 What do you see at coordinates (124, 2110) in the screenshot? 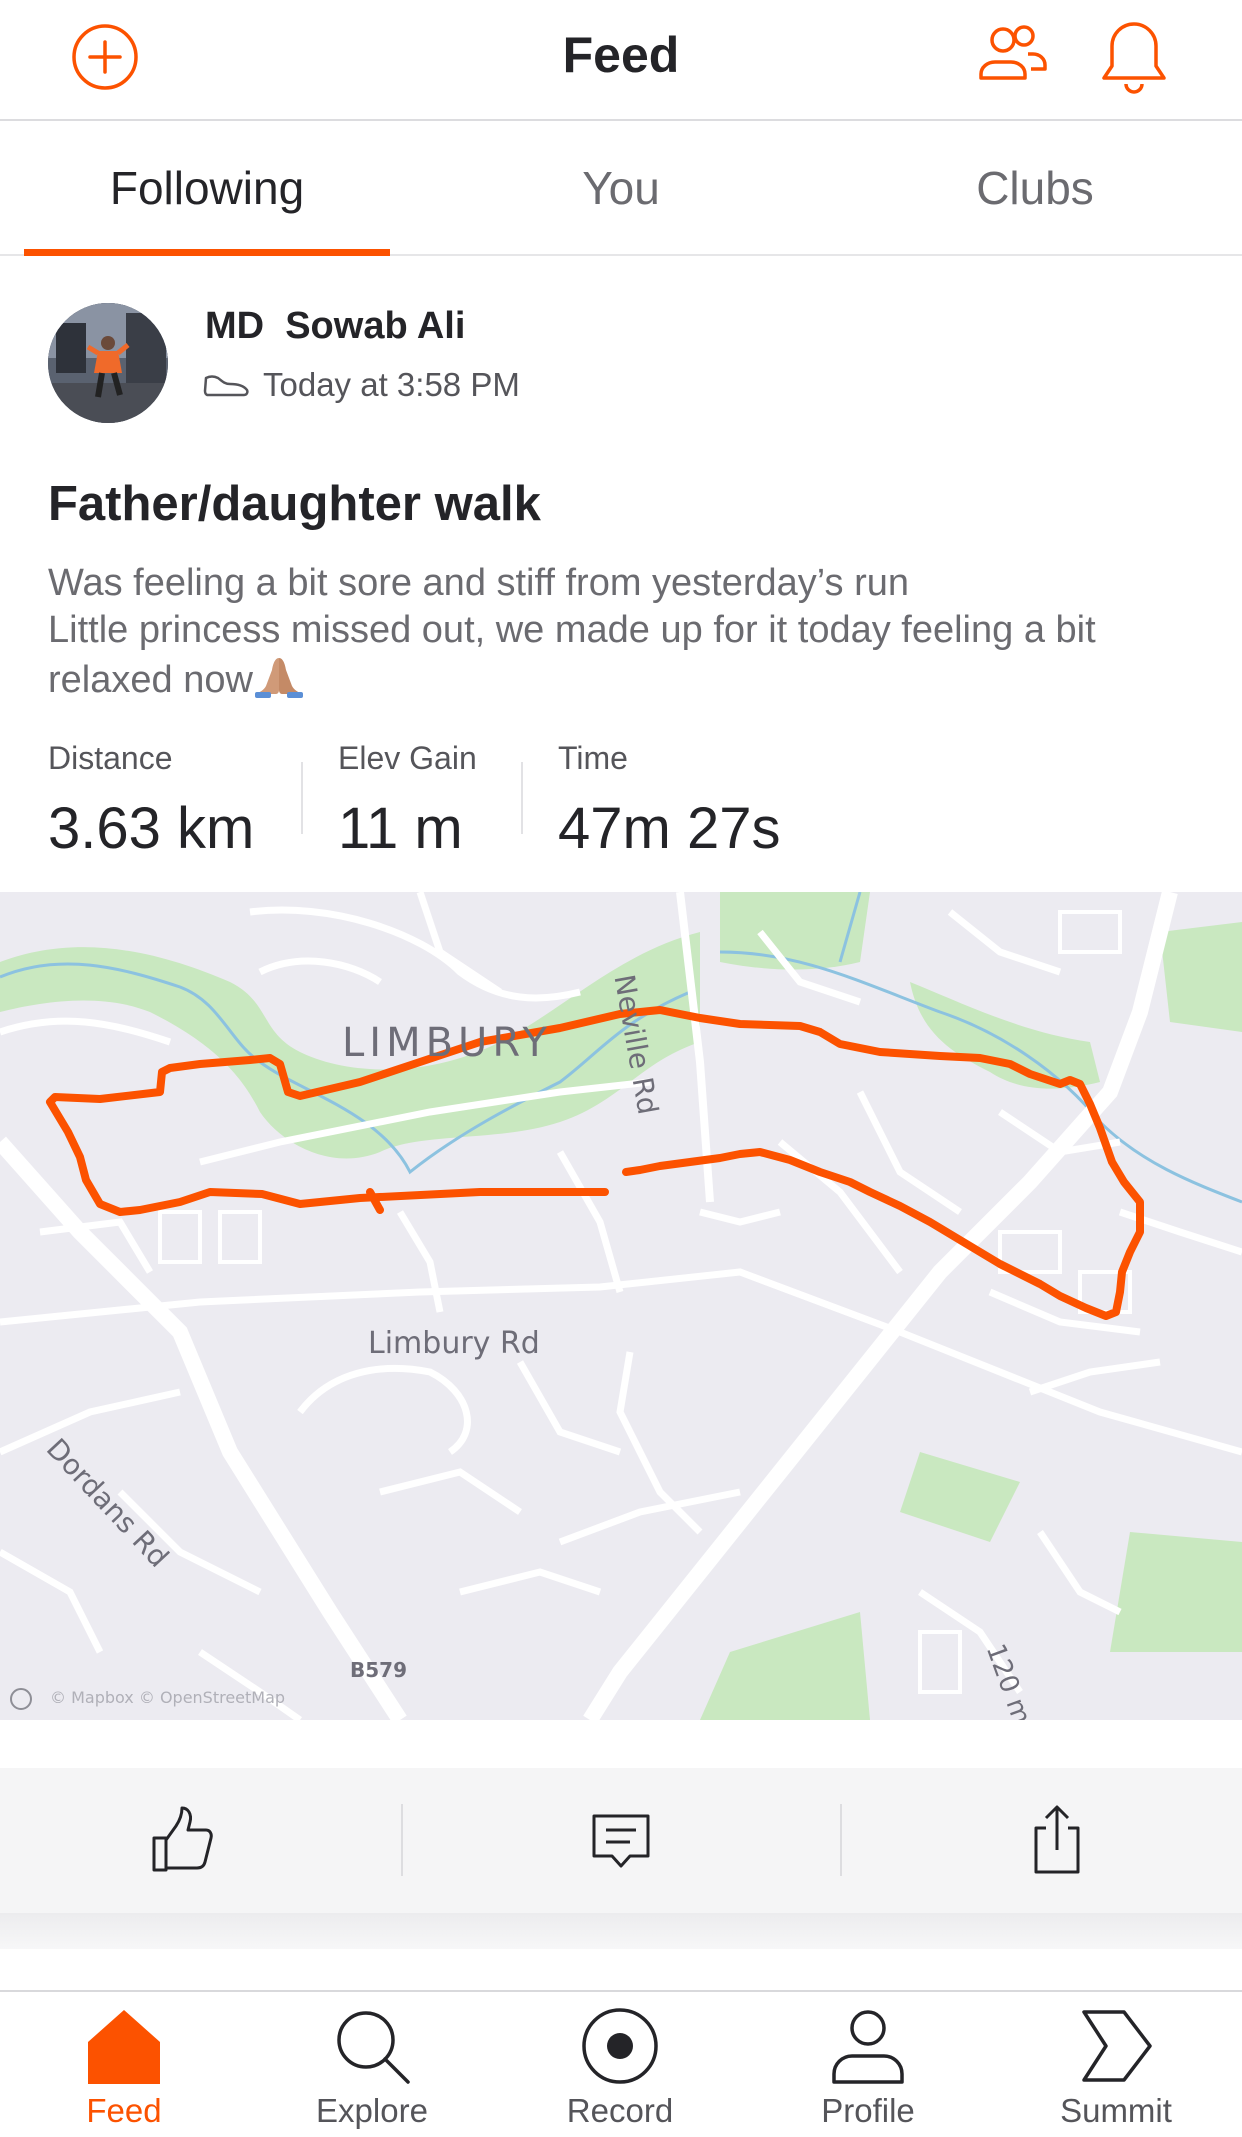
I see `nav-label: Feed` at bounding box center [124, 2110].